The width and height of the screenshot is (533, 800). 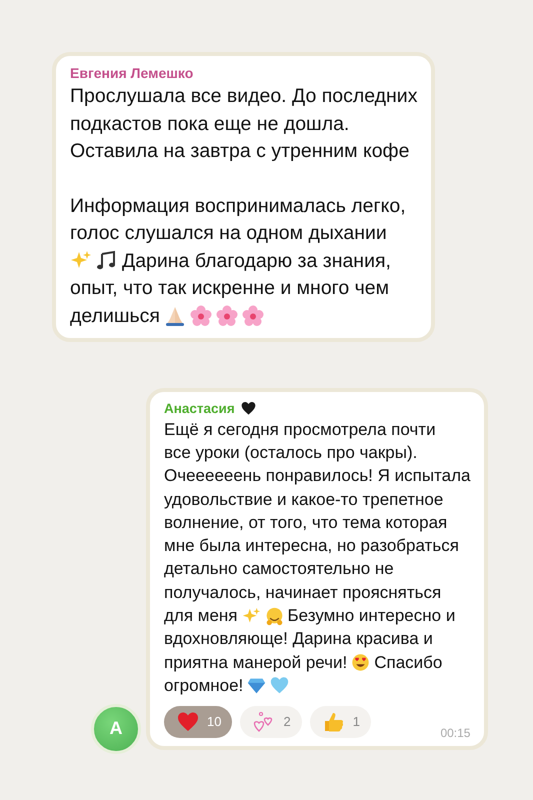 What do you see at coordinates (201, 616) in the screenshot?
I see `message-text: для меня` at bounding box center [201, 616].